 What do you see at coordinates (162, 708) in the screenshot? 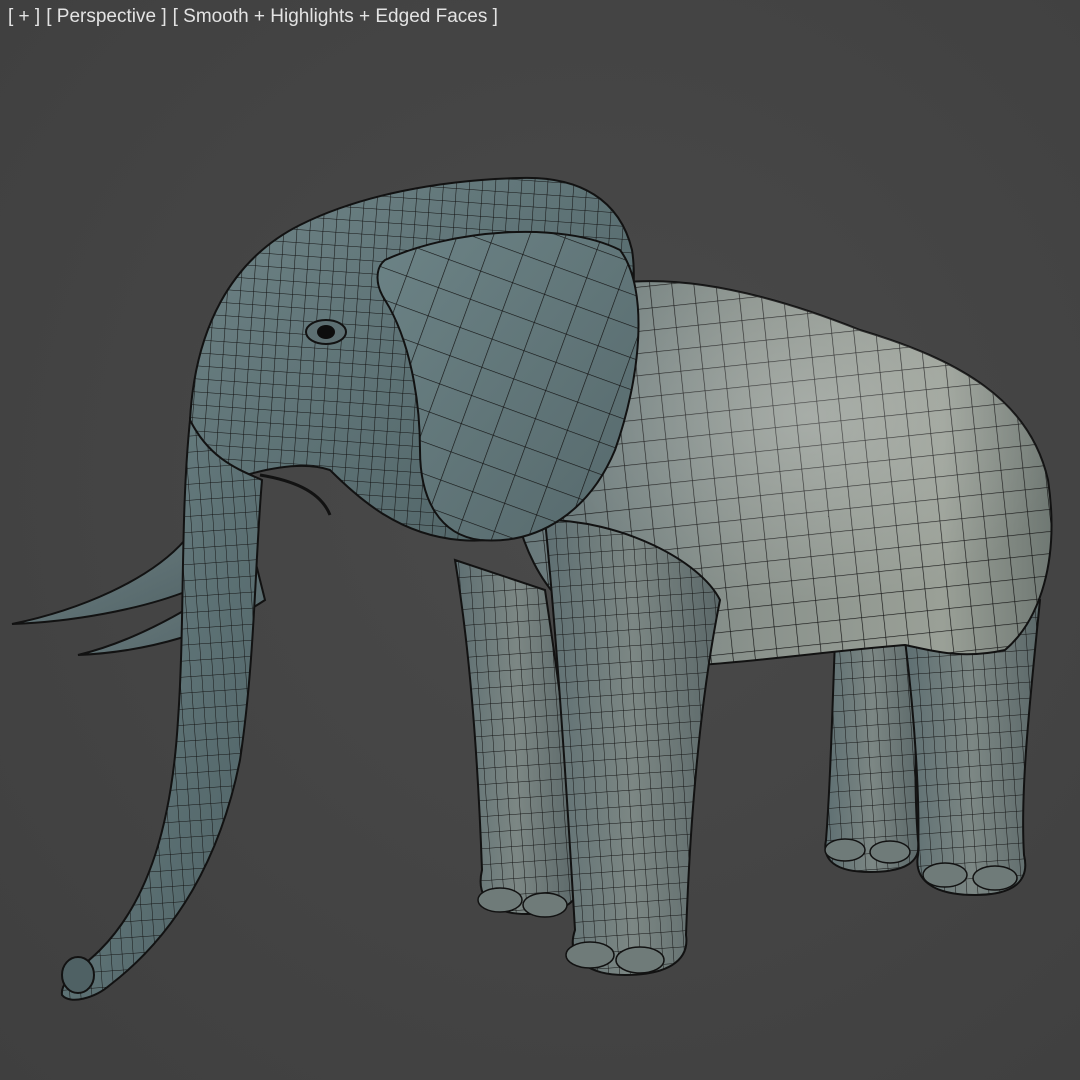
I see `elephant-trunk` at bounding box center [162, 708].